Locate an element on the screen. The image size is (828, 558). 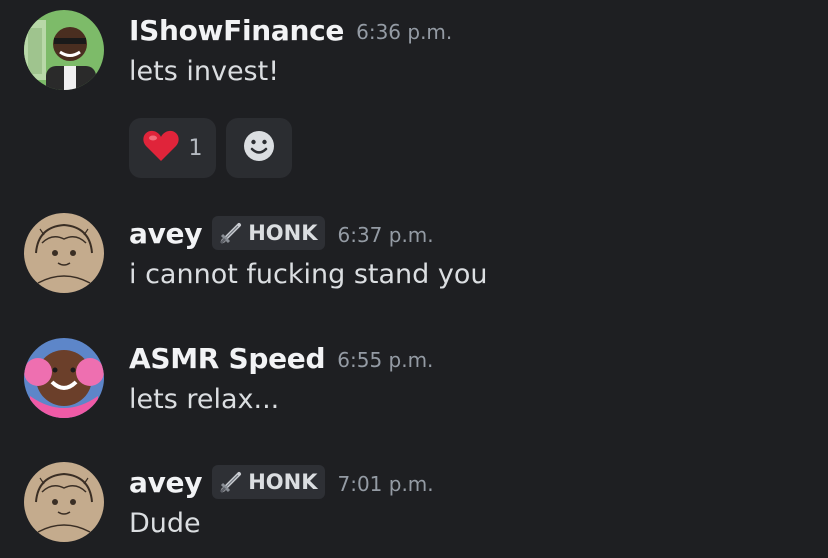
message-content: lets invest! is located at coordinates (204, 71).